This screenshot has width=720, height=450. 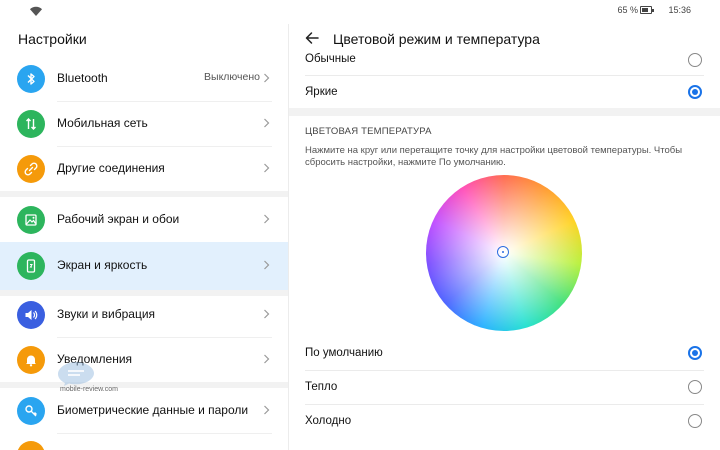 I want to click on option-label: Яркие, so click(x=321, y=92).